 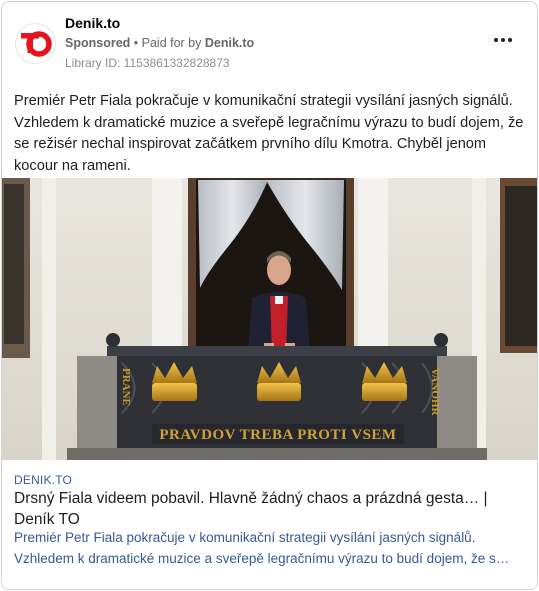 What do you see at coordinates (147, 63) in the screenshot?
I see `library-id: Library ID: 1153861332828873` at bounding box center [147, 63].